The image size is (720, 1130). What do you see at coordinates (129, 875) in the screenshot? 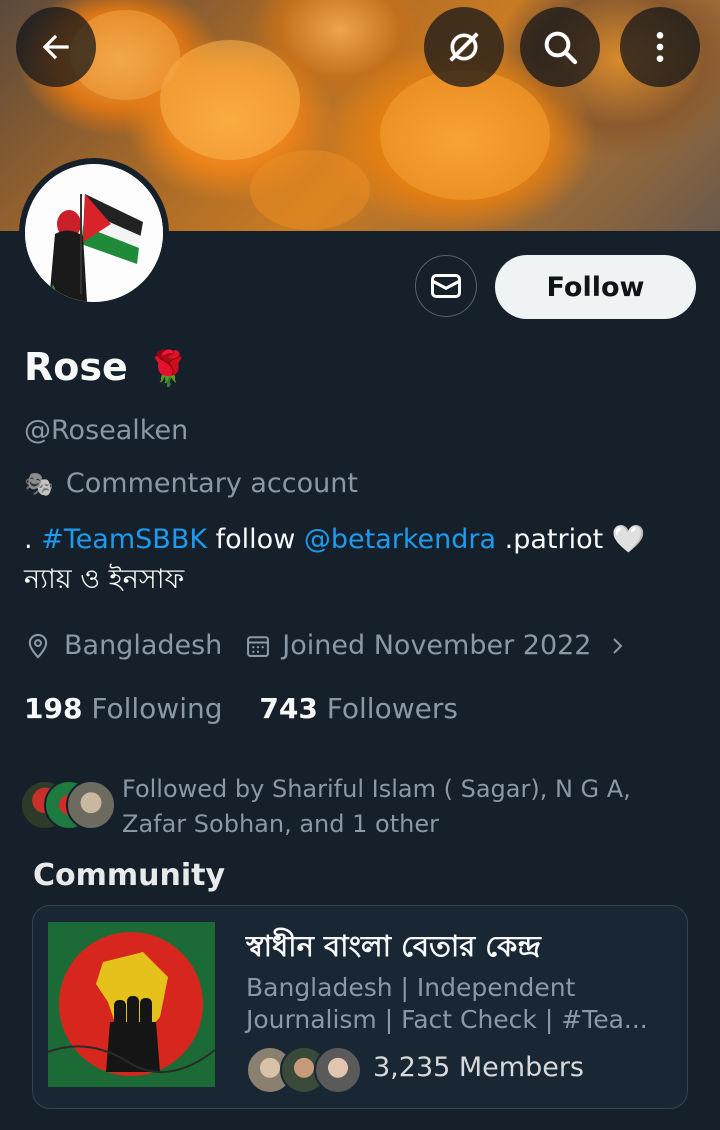
I see `community-section-title: Community` at bounding box center [129, 875].